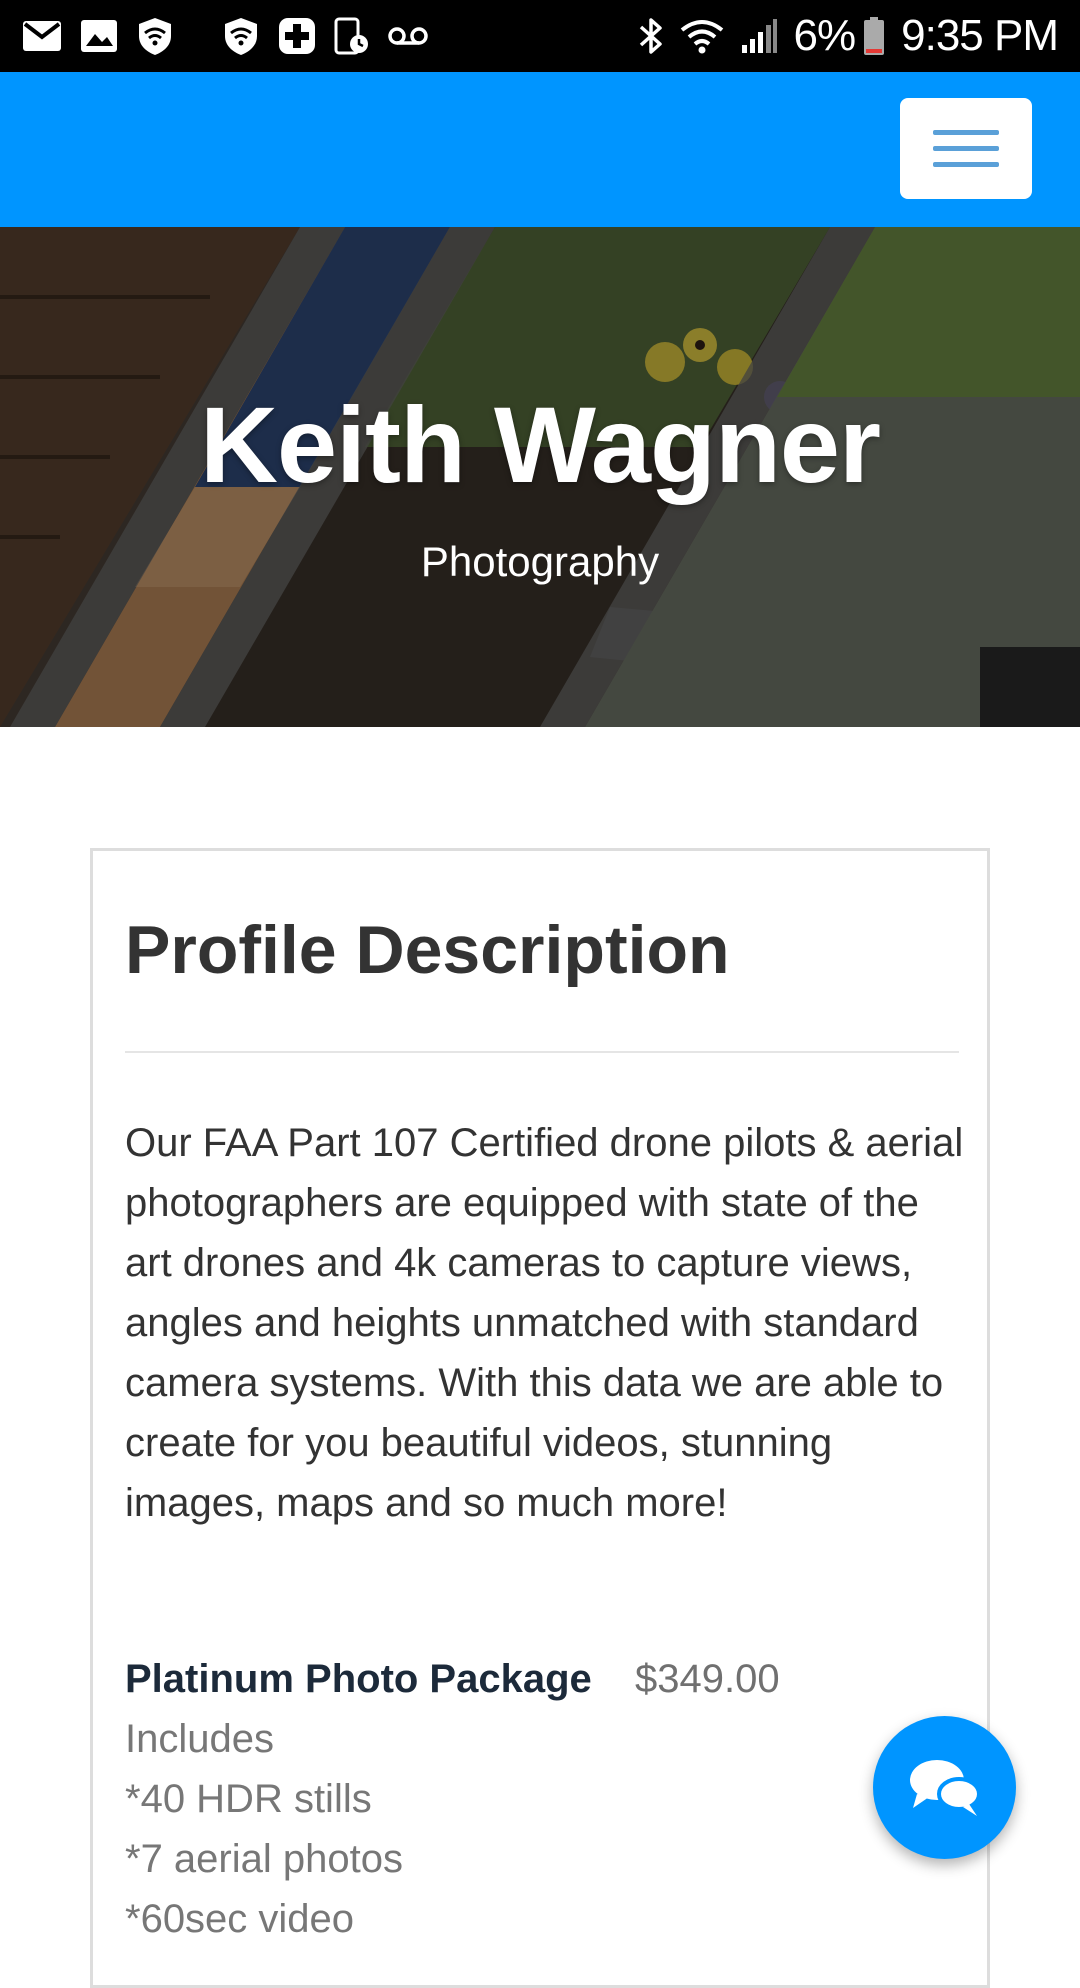 This screenshot has width=1080, height=1988. I want to click on image-icon, so click(99, 36).